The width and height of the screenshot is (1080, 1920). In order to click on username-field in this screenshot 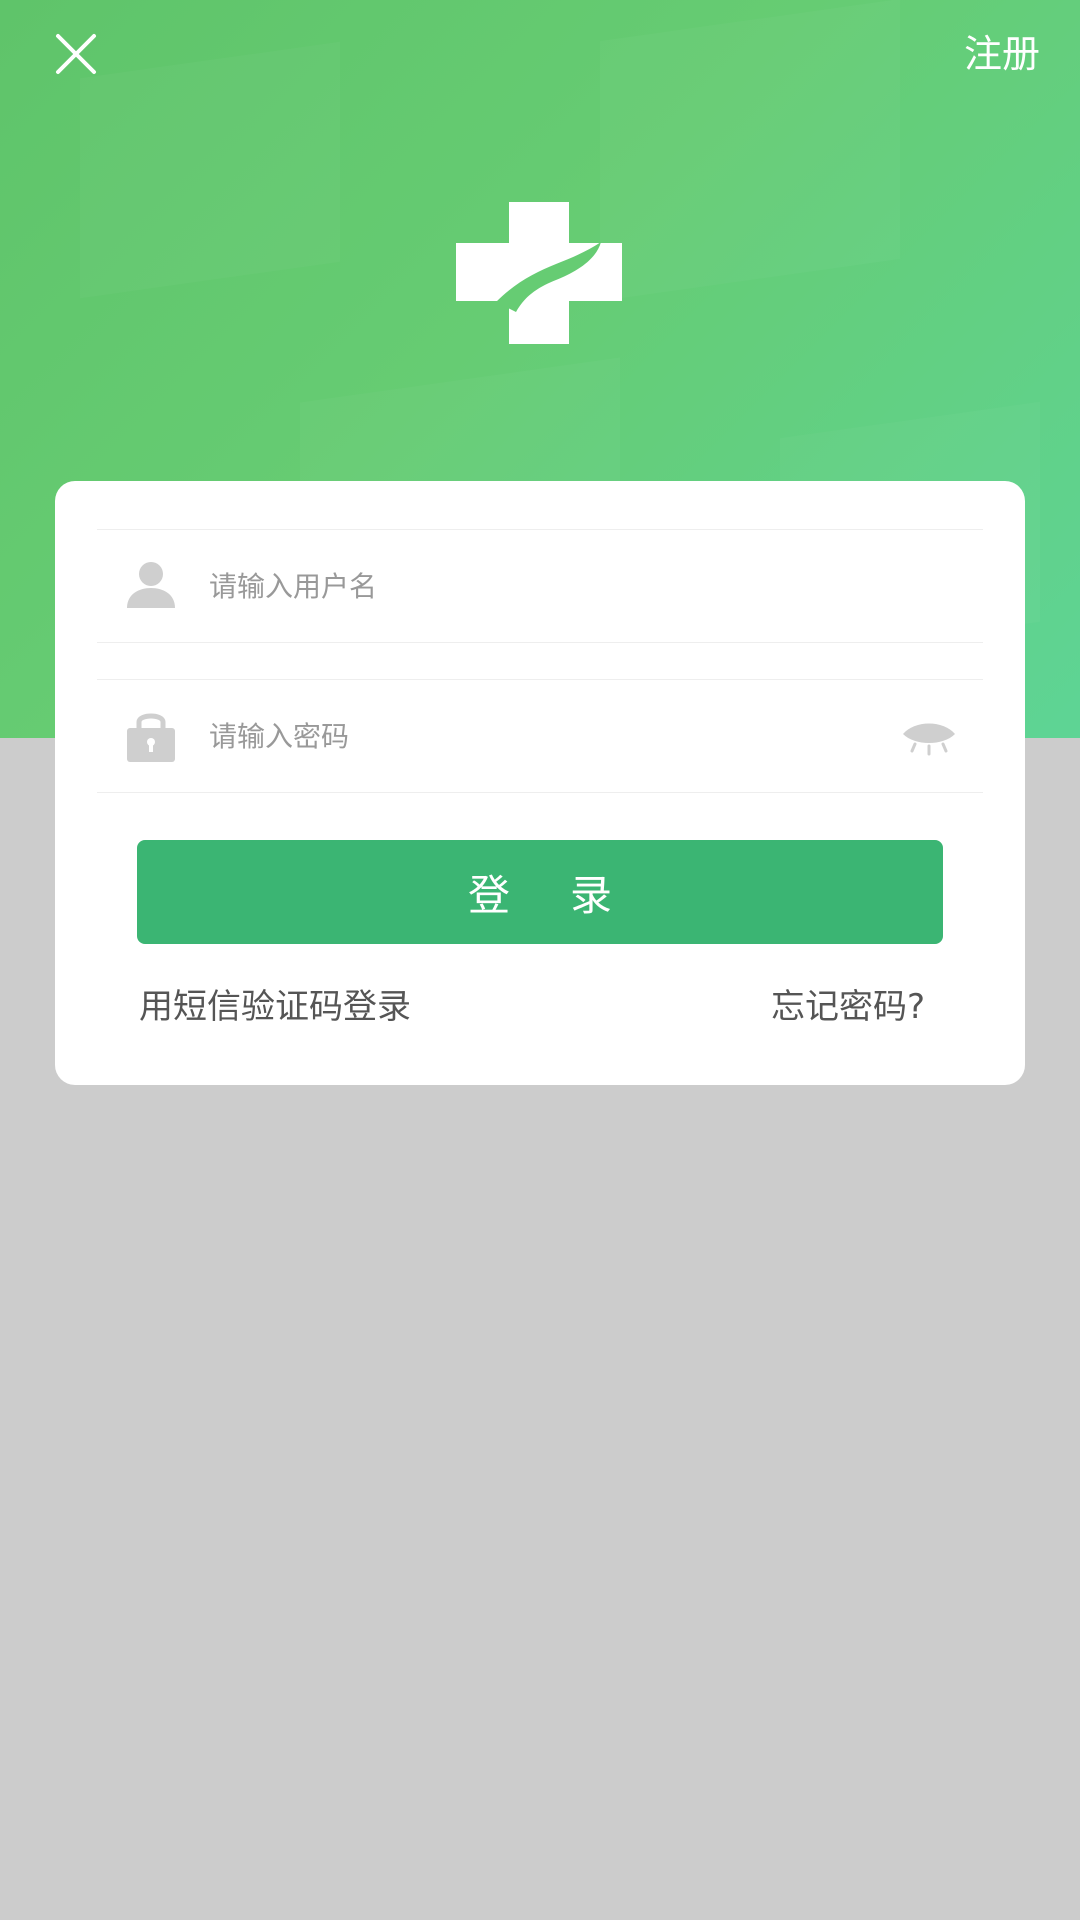, I will do `click(540, 586)`.